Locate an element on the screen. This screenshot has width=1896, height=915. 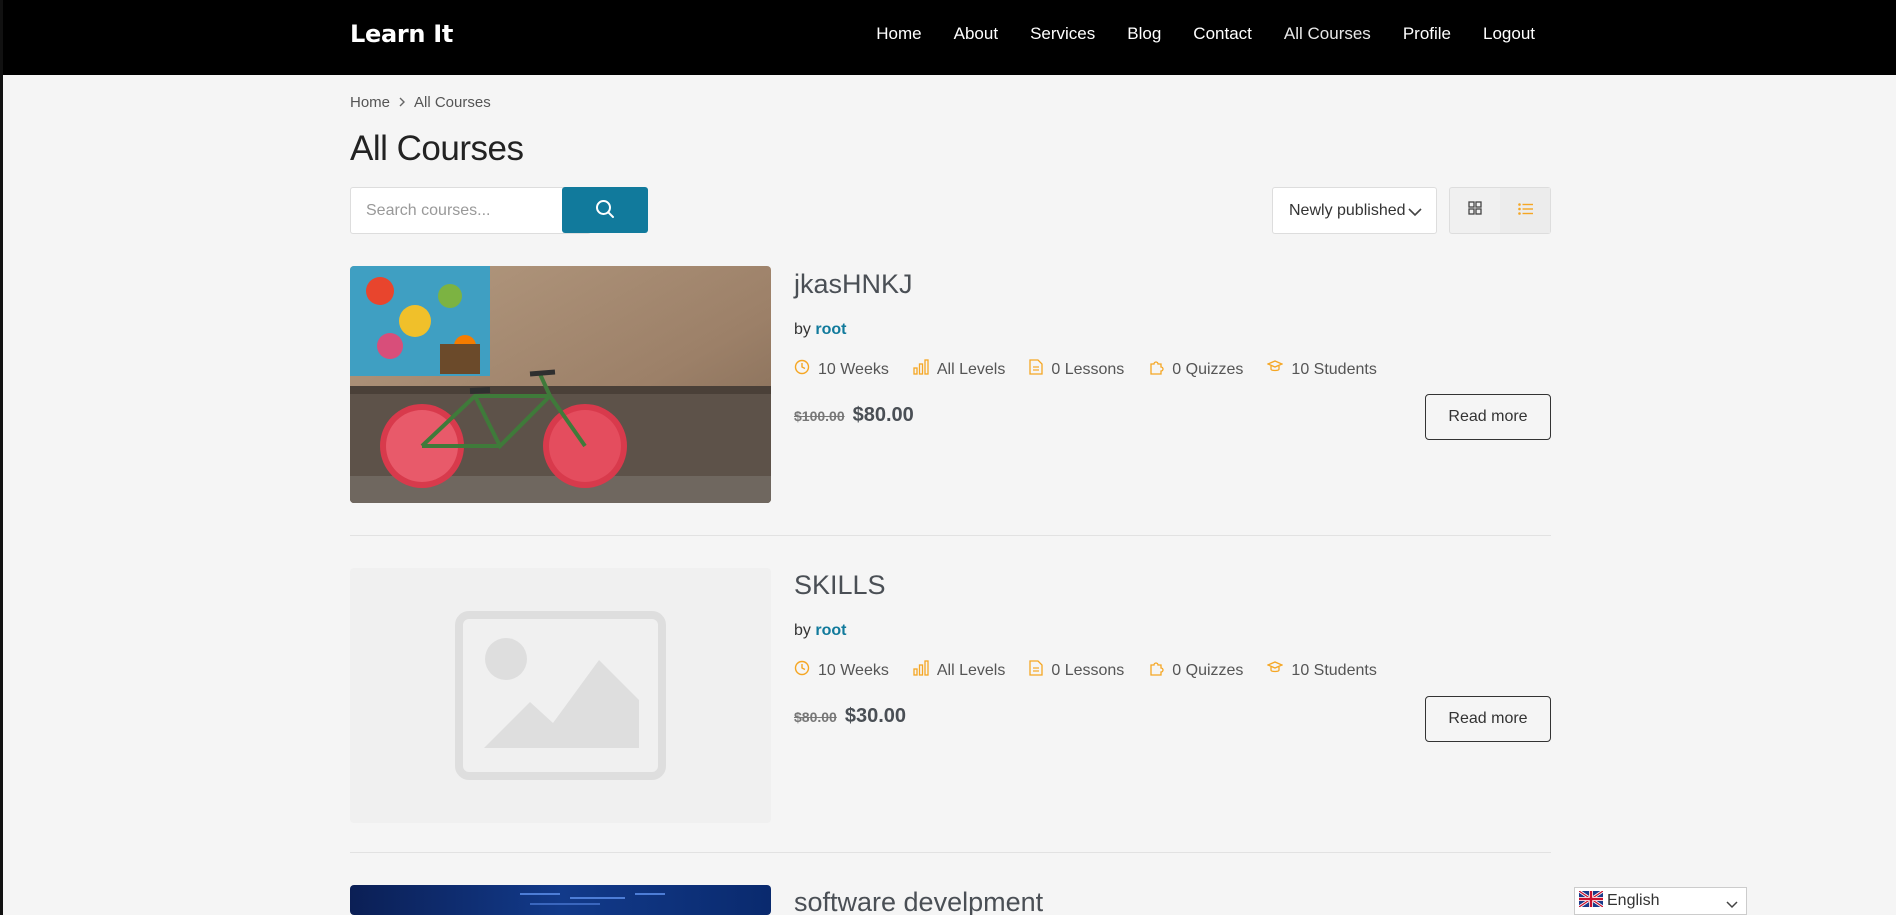
breadcrumb-home: Home is located at coordinates (370, 102).